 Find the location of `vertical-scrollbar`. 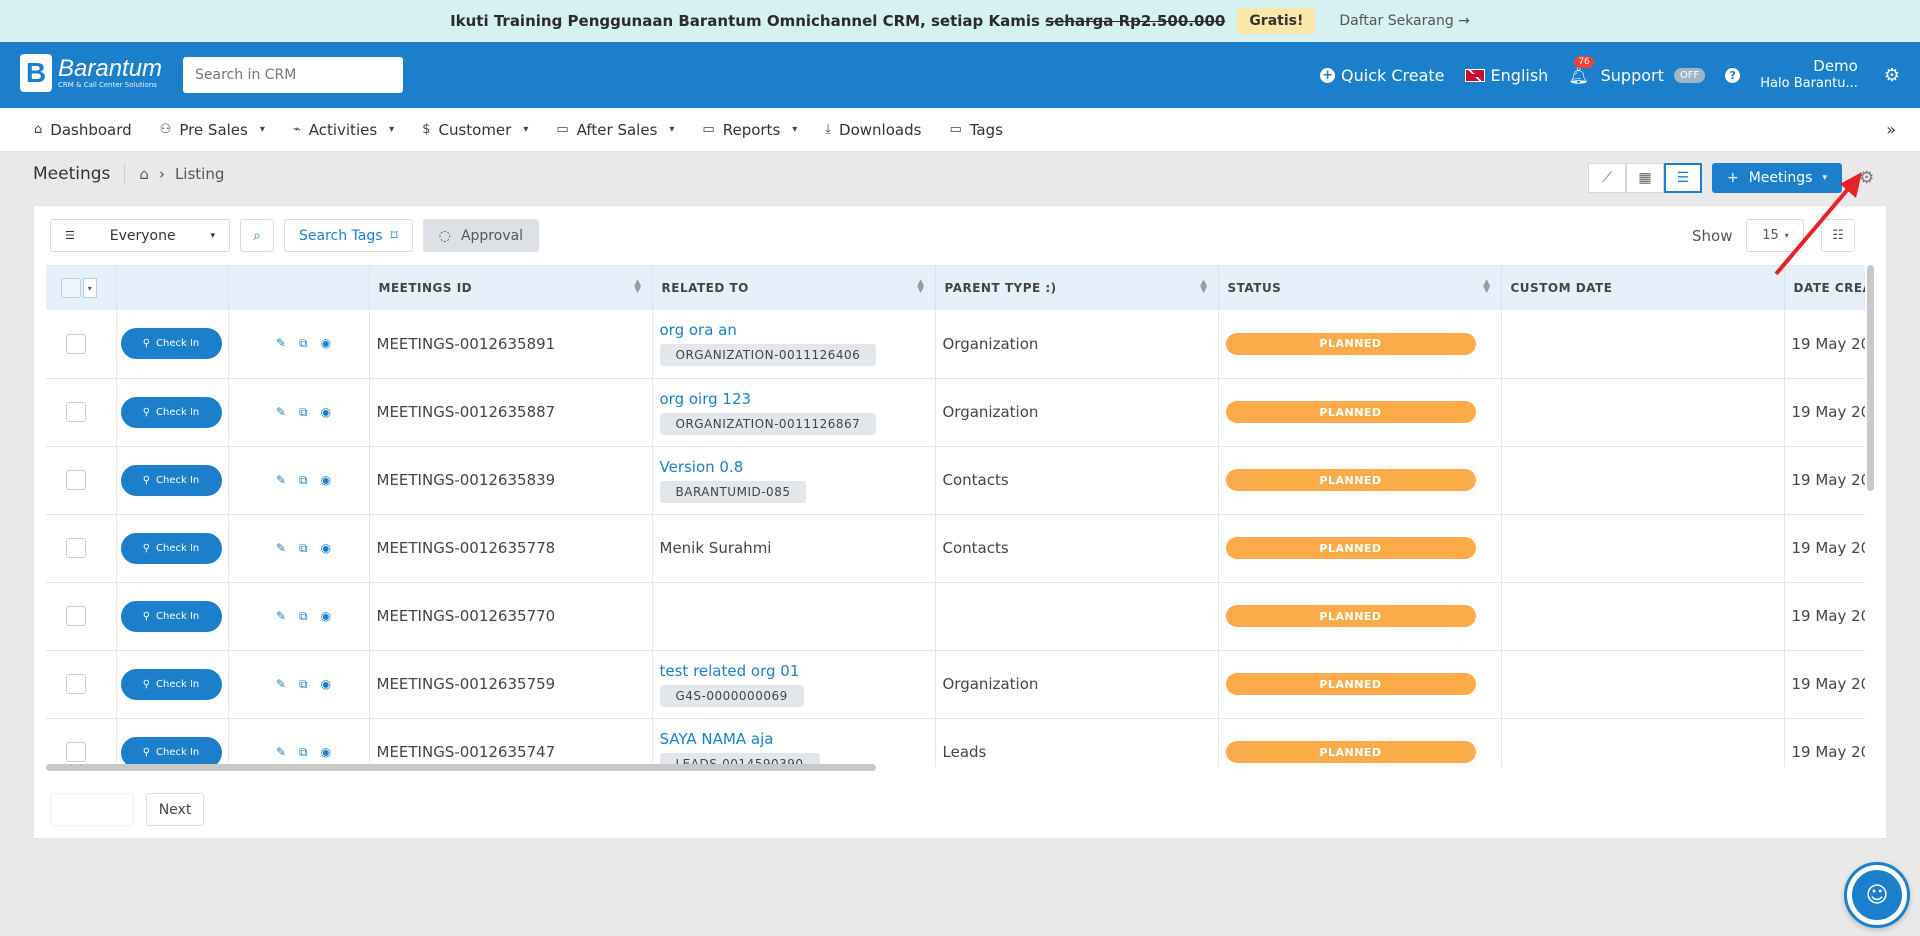

vertical-scrollbar is located at coordinates (1870, 378).